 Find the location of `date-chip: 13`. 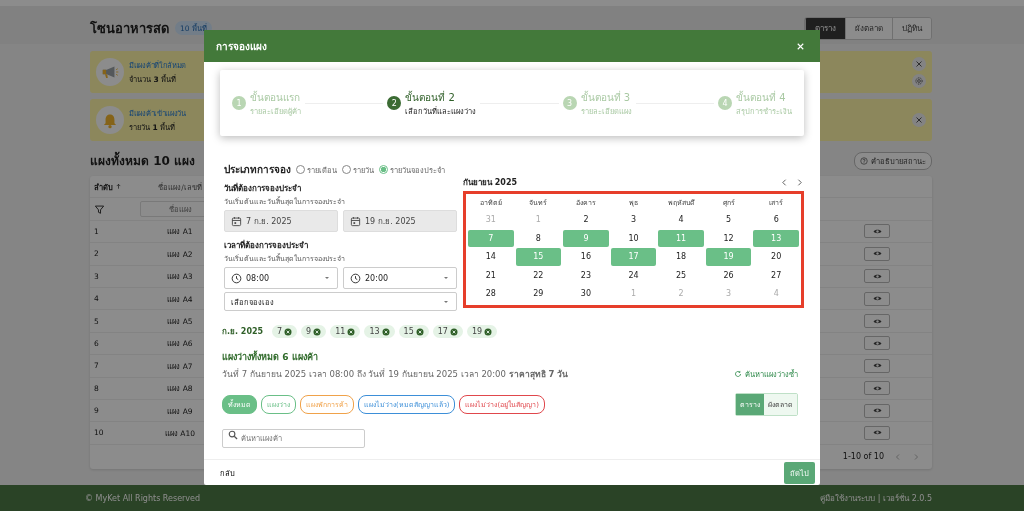

date-chip: 13 is located at coordinates (379, 331).